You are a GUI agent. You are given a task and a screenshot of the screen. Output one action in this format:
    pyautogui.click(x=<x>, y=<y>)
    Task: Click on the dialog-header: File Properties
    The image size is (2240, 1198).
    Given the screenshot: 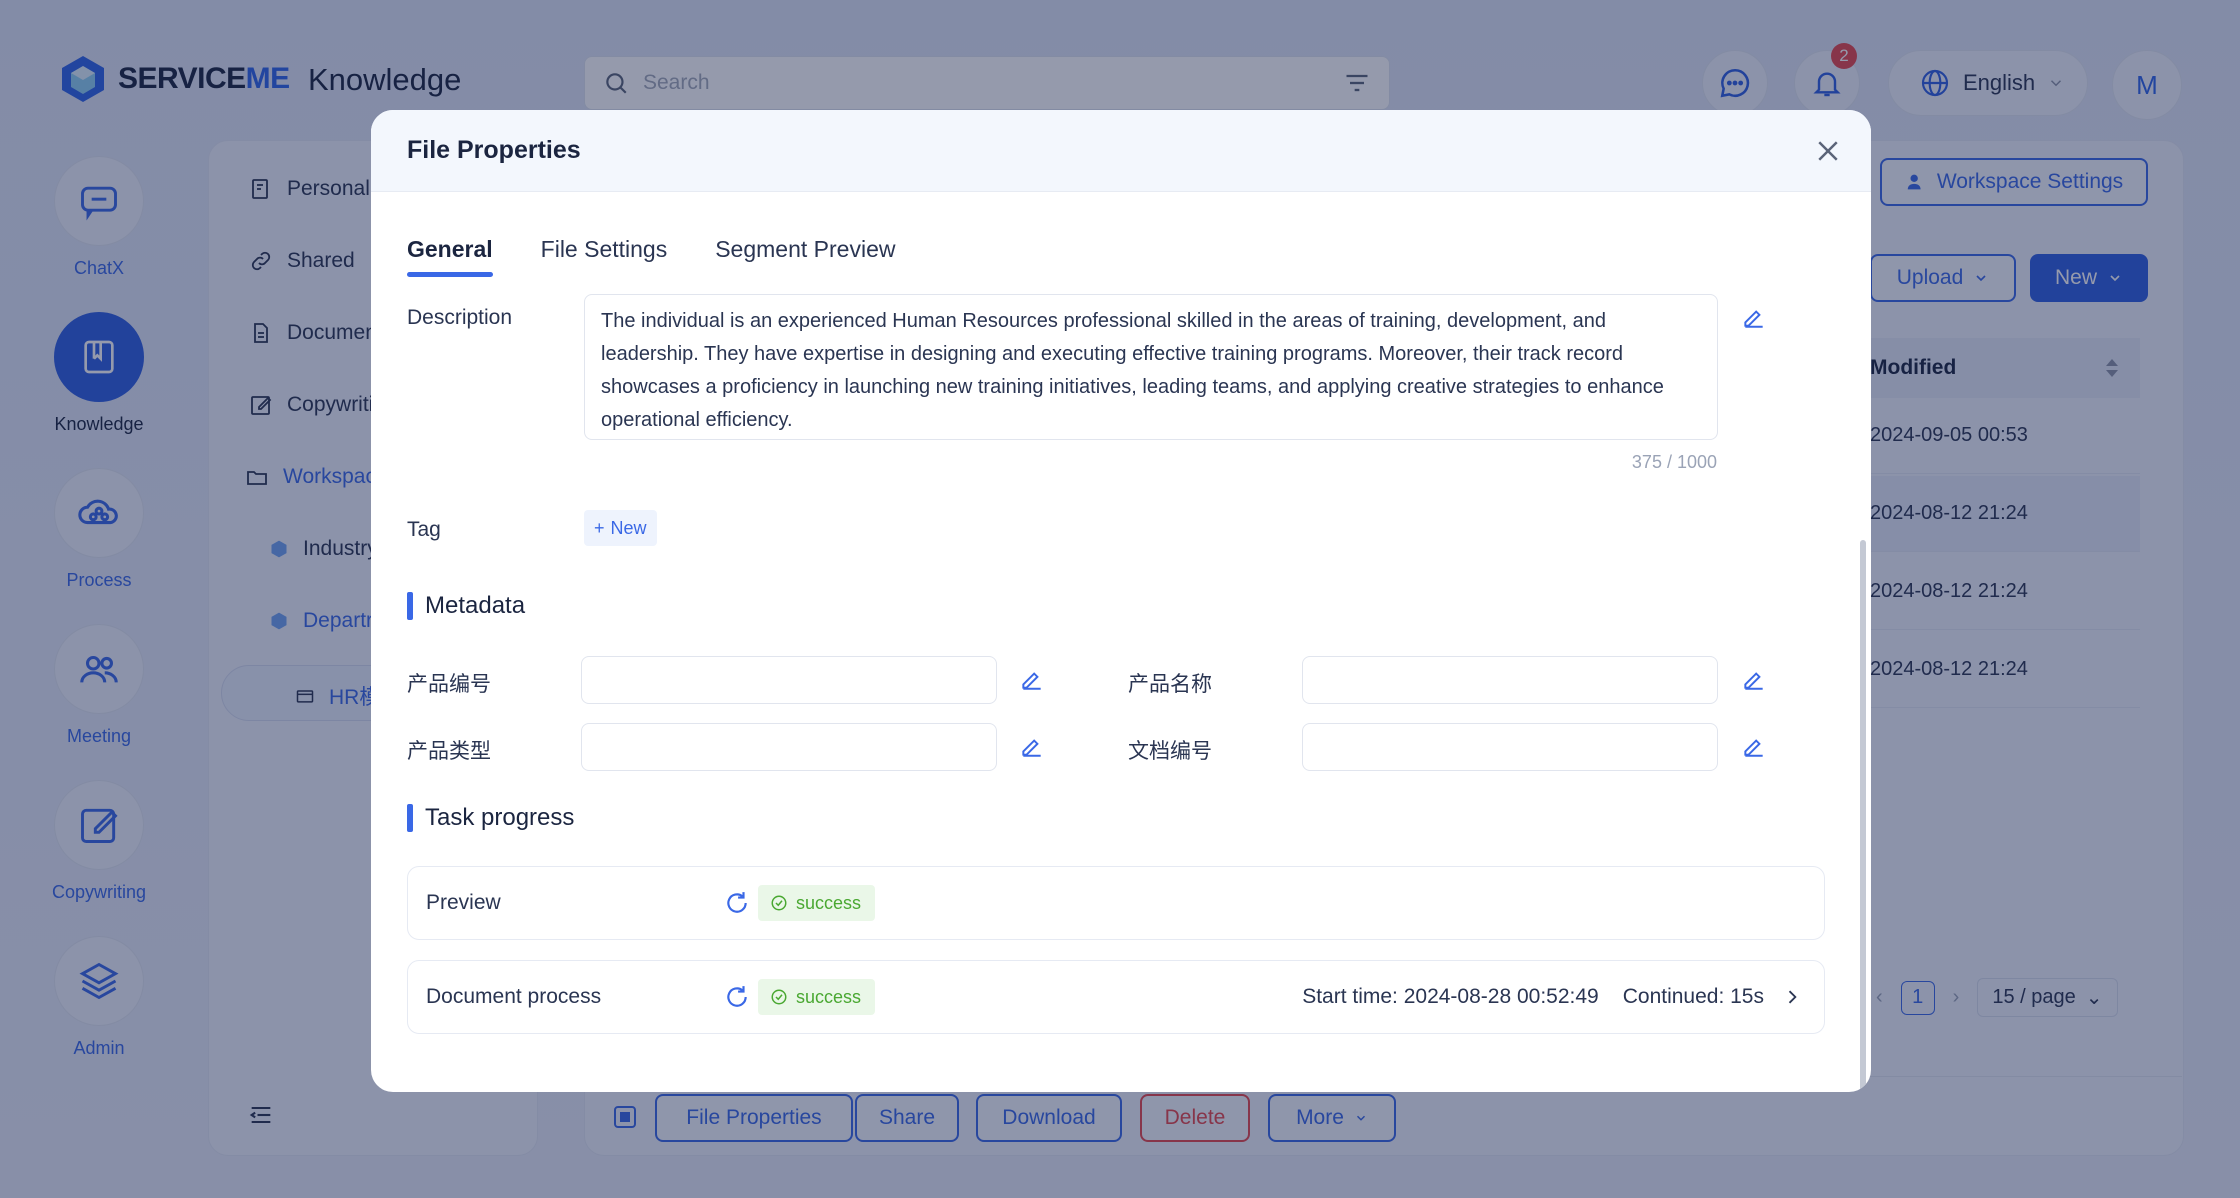 What is the action you would take?
    pyautogui.click(x=1121, y=151)
    